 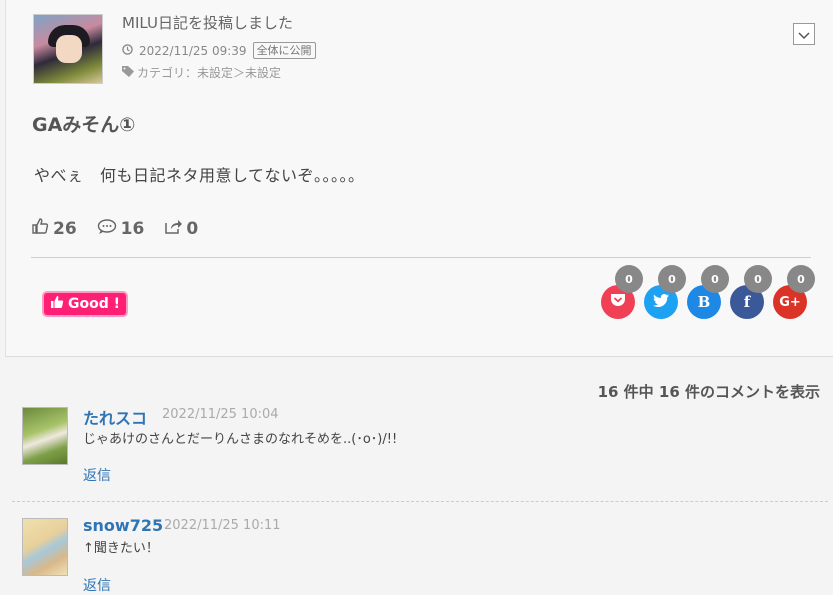 I want to click on post-menu-dropdown, so click(x=804, y=34).